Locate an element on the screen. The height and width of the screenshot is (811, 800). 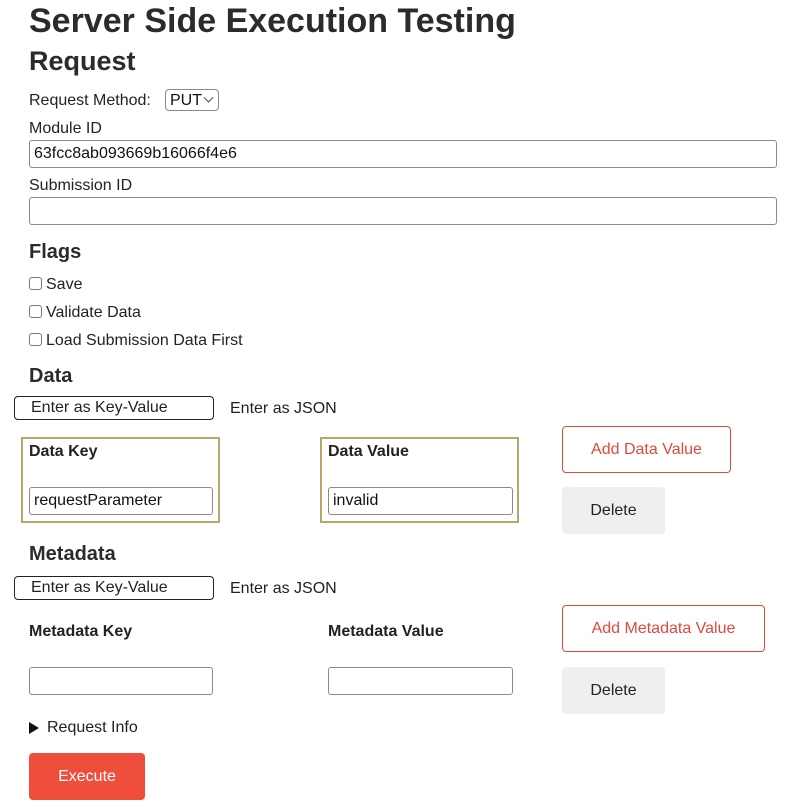
data-key-input is located at coordinates (121, 501).